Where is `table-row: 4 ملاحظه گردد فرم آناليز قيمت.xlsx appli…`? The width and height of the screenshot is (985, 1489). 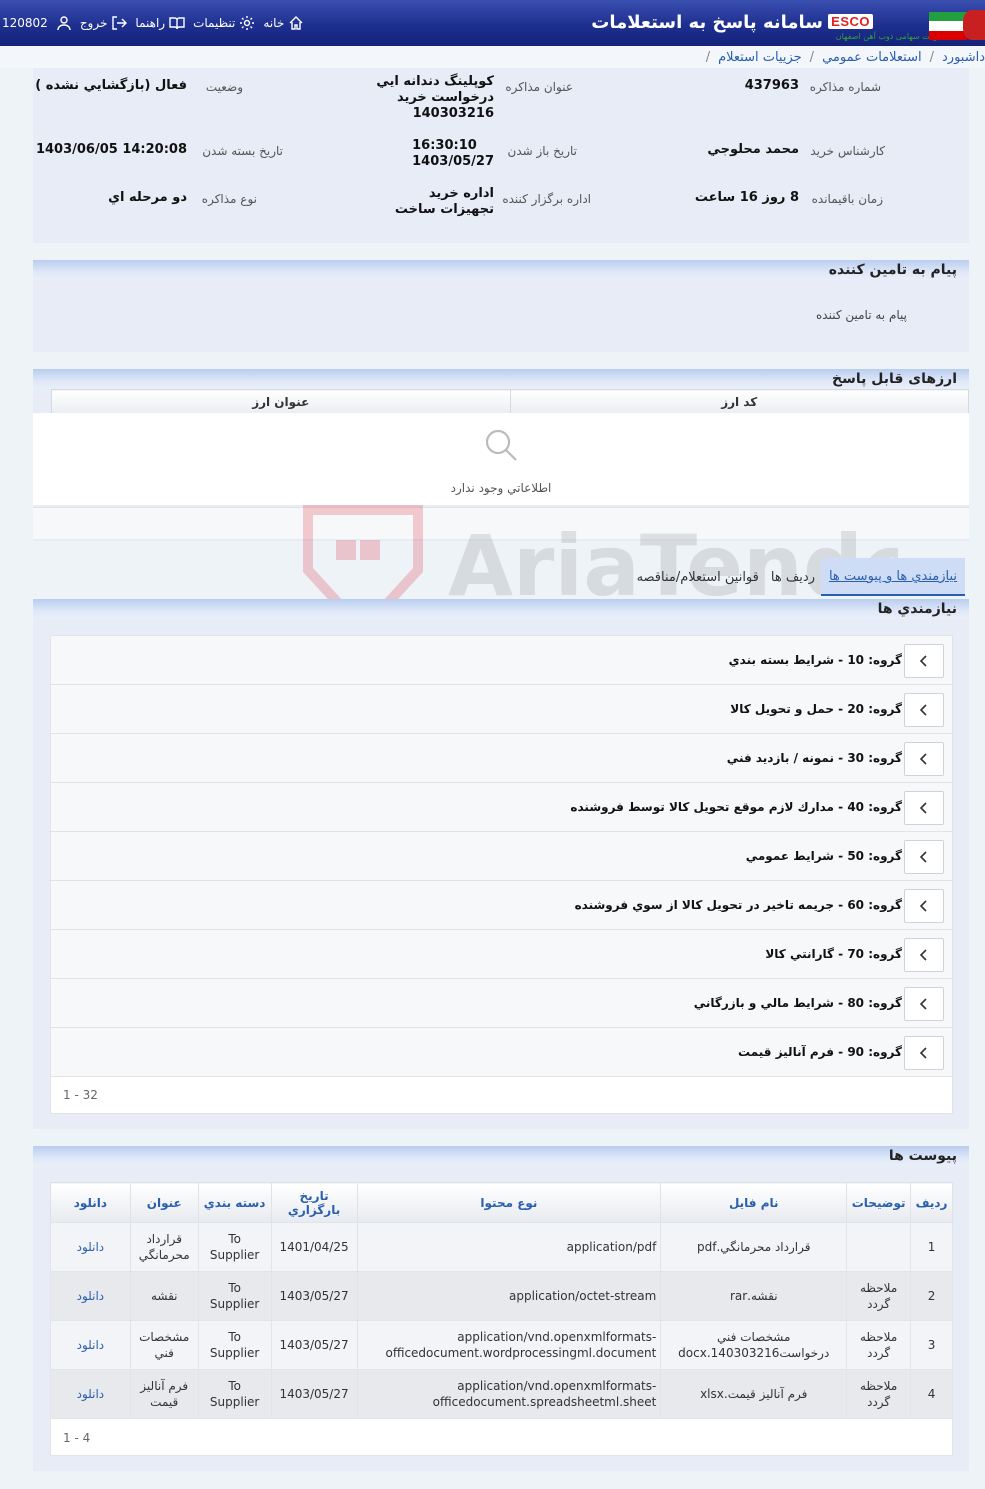 table-row: 4 ملاحظه گردد فرم آناليز قيمت.xlsx appli… is located at coordinates (501, 1394).